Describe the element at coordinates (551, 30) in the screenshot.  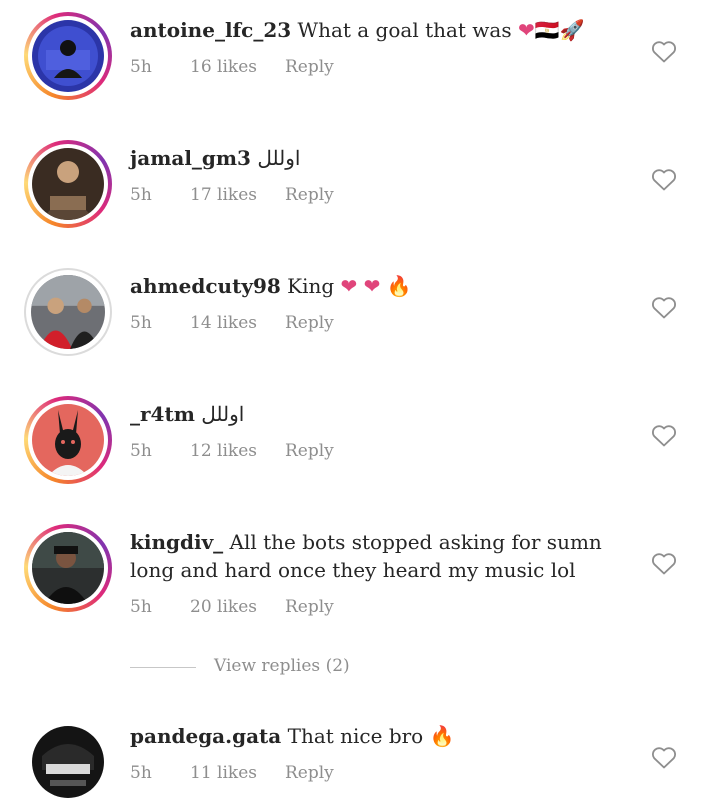
I see `comment-emoji: ❤🇪🇬🚀` at that location.